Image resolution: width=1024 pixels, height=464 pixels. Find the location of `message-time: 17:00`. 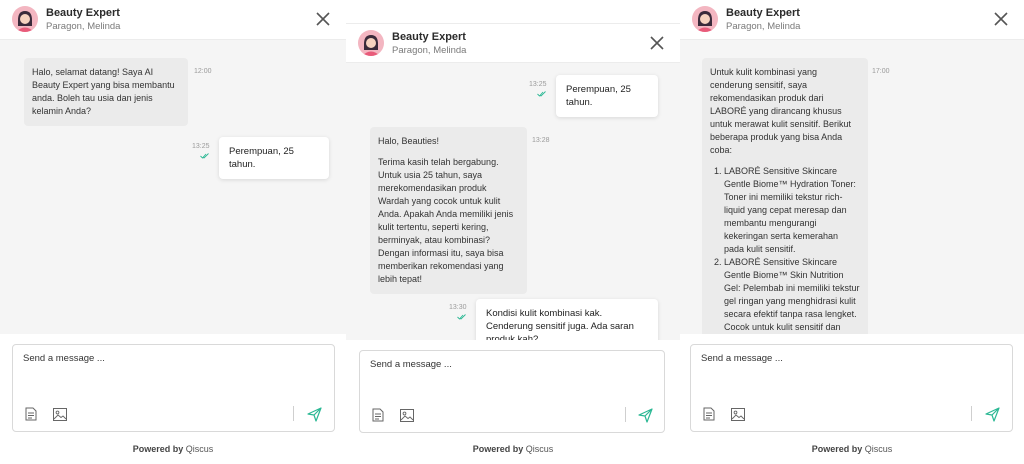

message-time: 17:00 is located at coordinates (881, 71).